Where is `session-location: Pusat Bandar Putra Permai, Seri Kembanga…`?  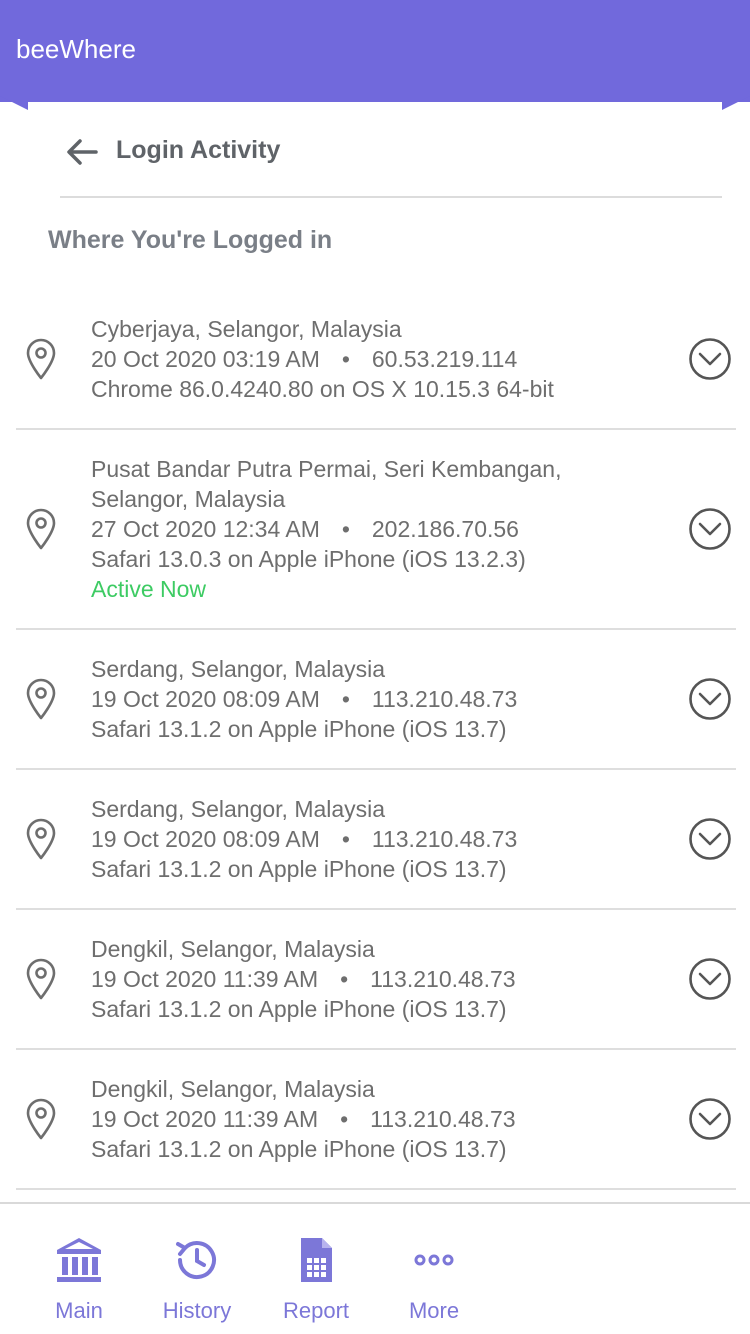 session-location: Pusat Bandar Putra Permai, Seri Kembanga… is located at coordinates (326, 469).